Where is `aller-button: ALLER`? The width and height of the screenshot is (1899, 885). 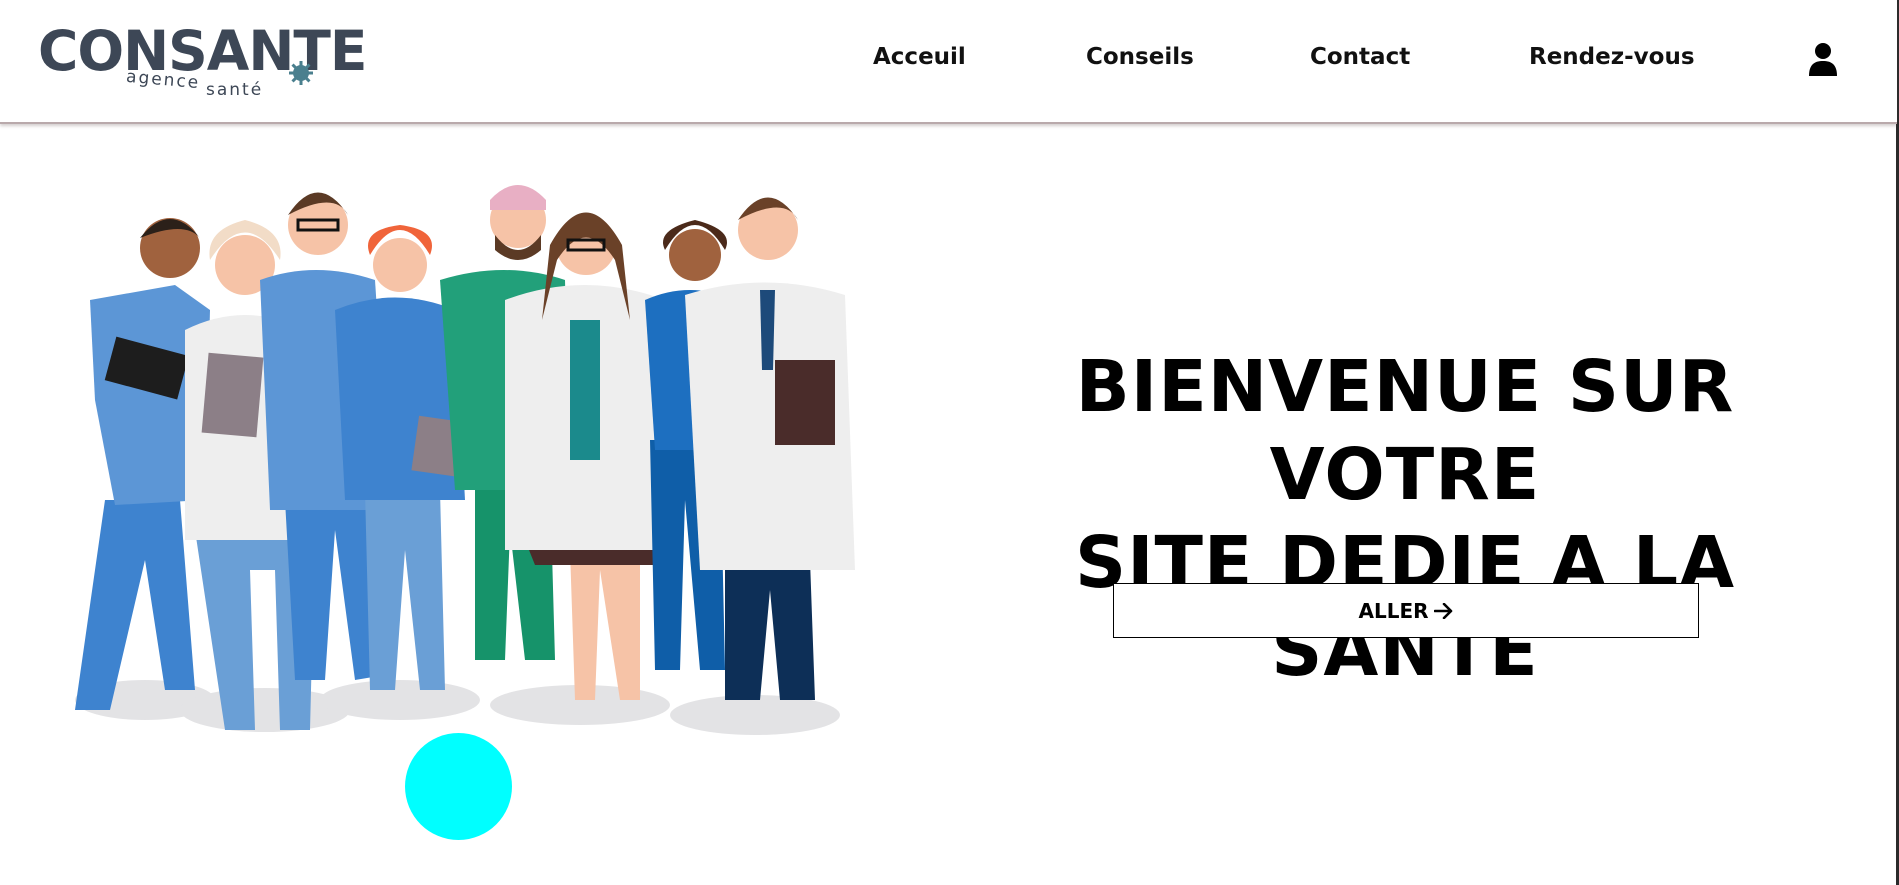 aller-button: ALLER is located at coordinates (1406, 610).